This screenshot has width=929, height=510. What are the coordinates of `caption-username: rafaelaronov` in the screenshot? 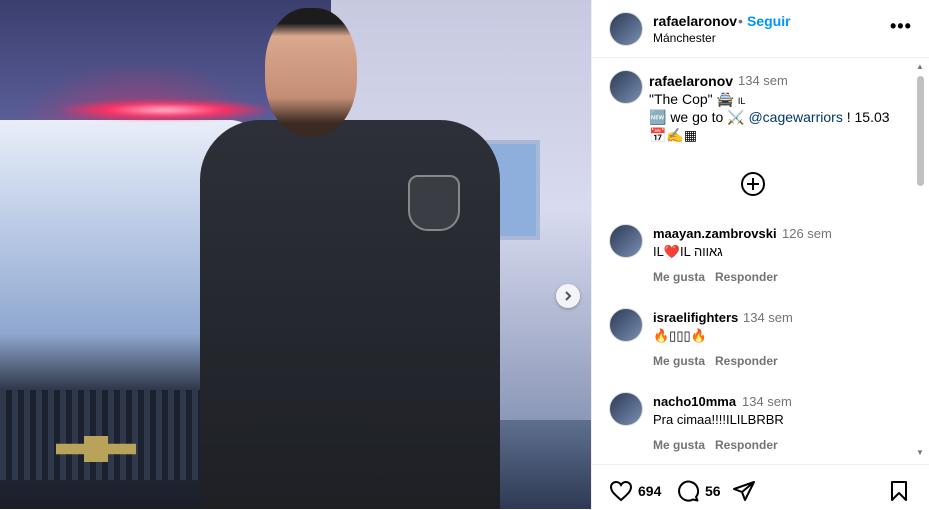 It's located at (691, 81).